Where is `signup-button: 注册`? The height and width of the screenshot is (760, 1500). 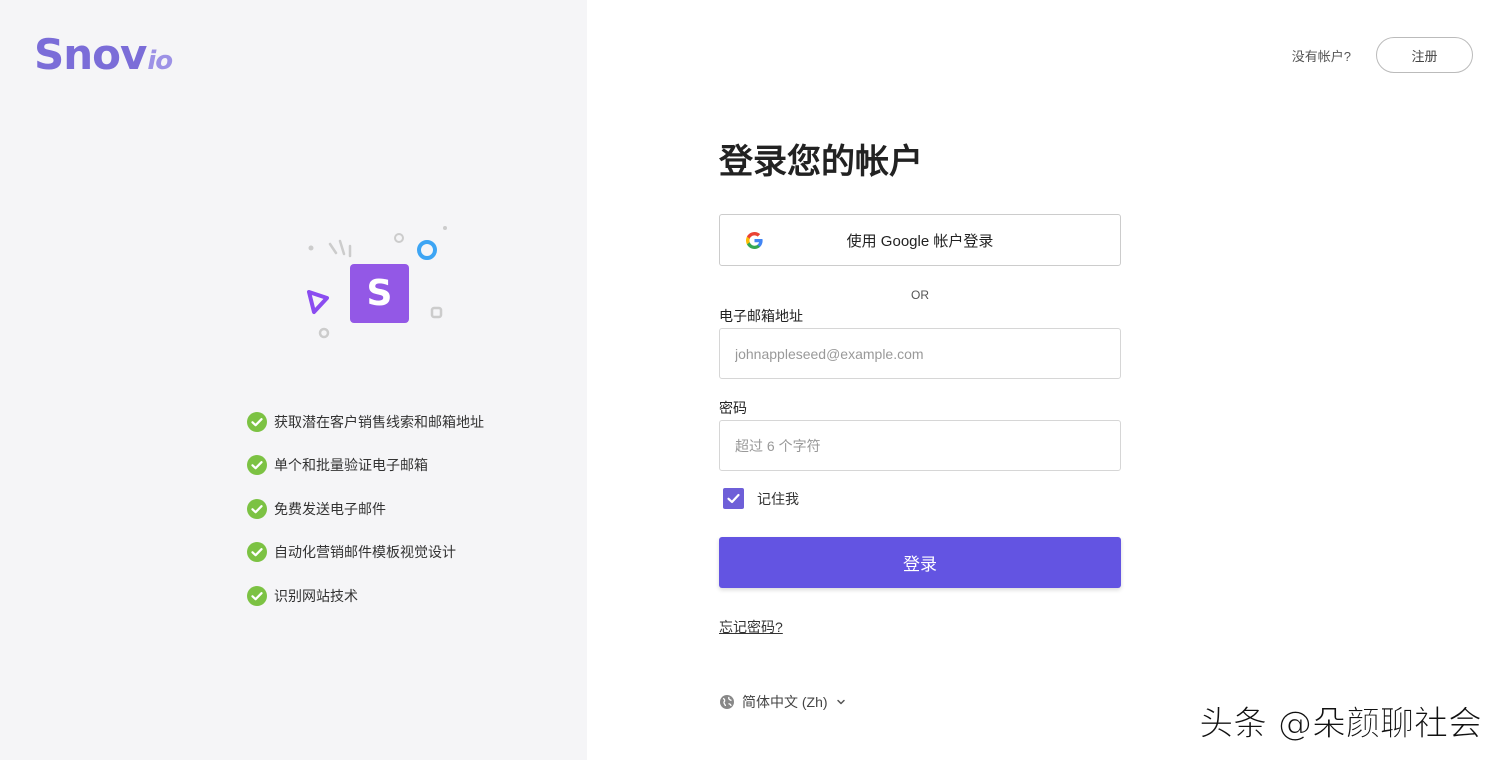
signup-button: 注册 is located at coordinates (1424, 55).